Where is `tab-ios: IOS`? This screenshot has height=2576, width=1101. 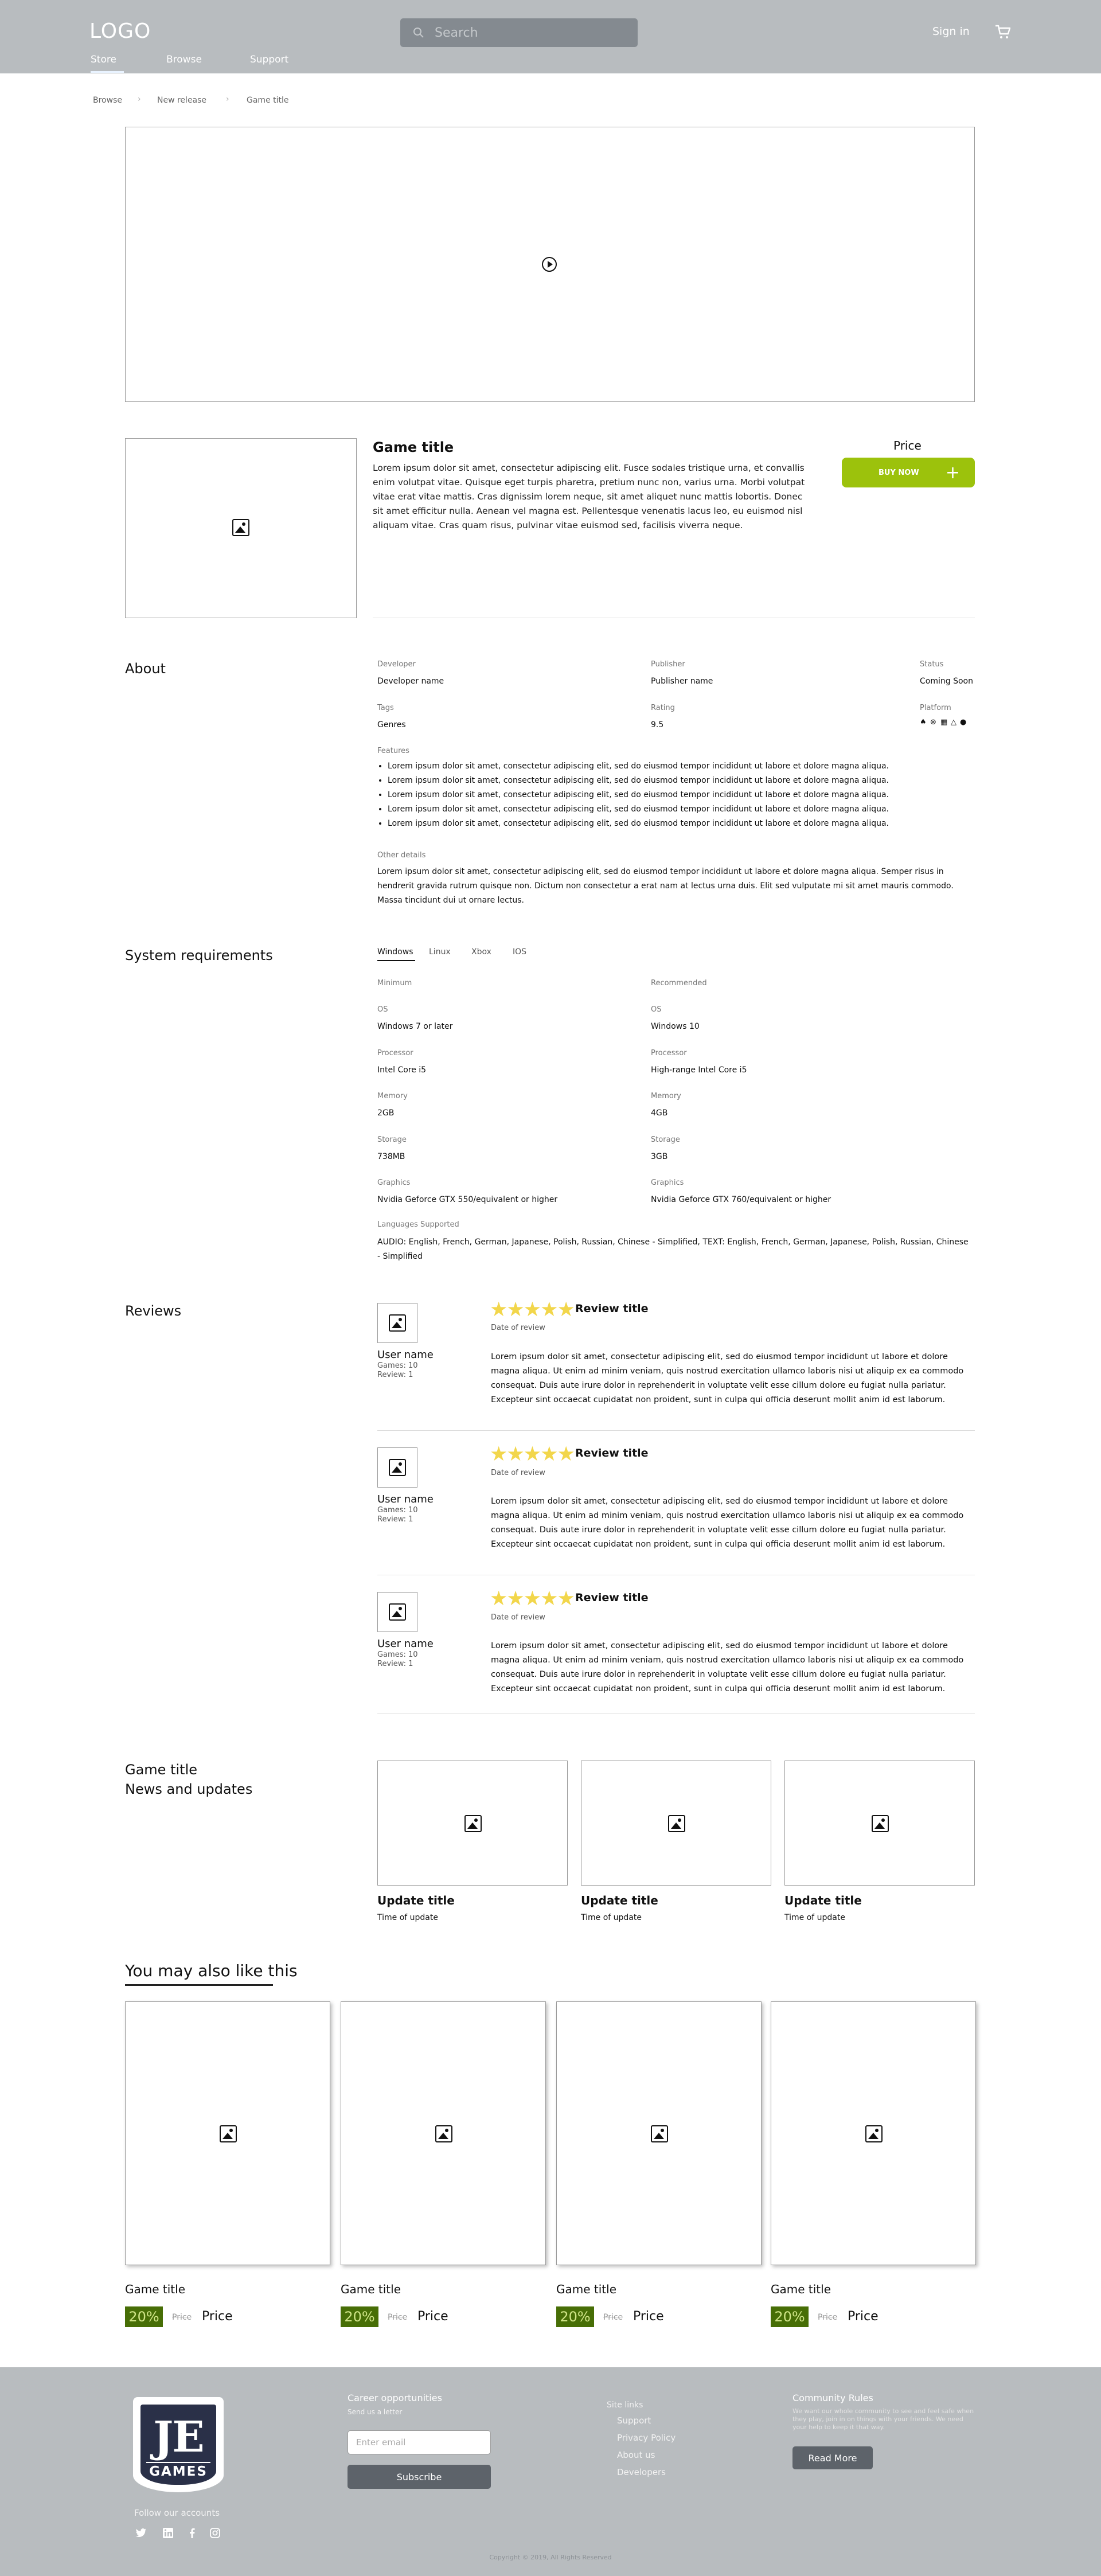 tab-ios: IOS is located at coordinates (519, 952).